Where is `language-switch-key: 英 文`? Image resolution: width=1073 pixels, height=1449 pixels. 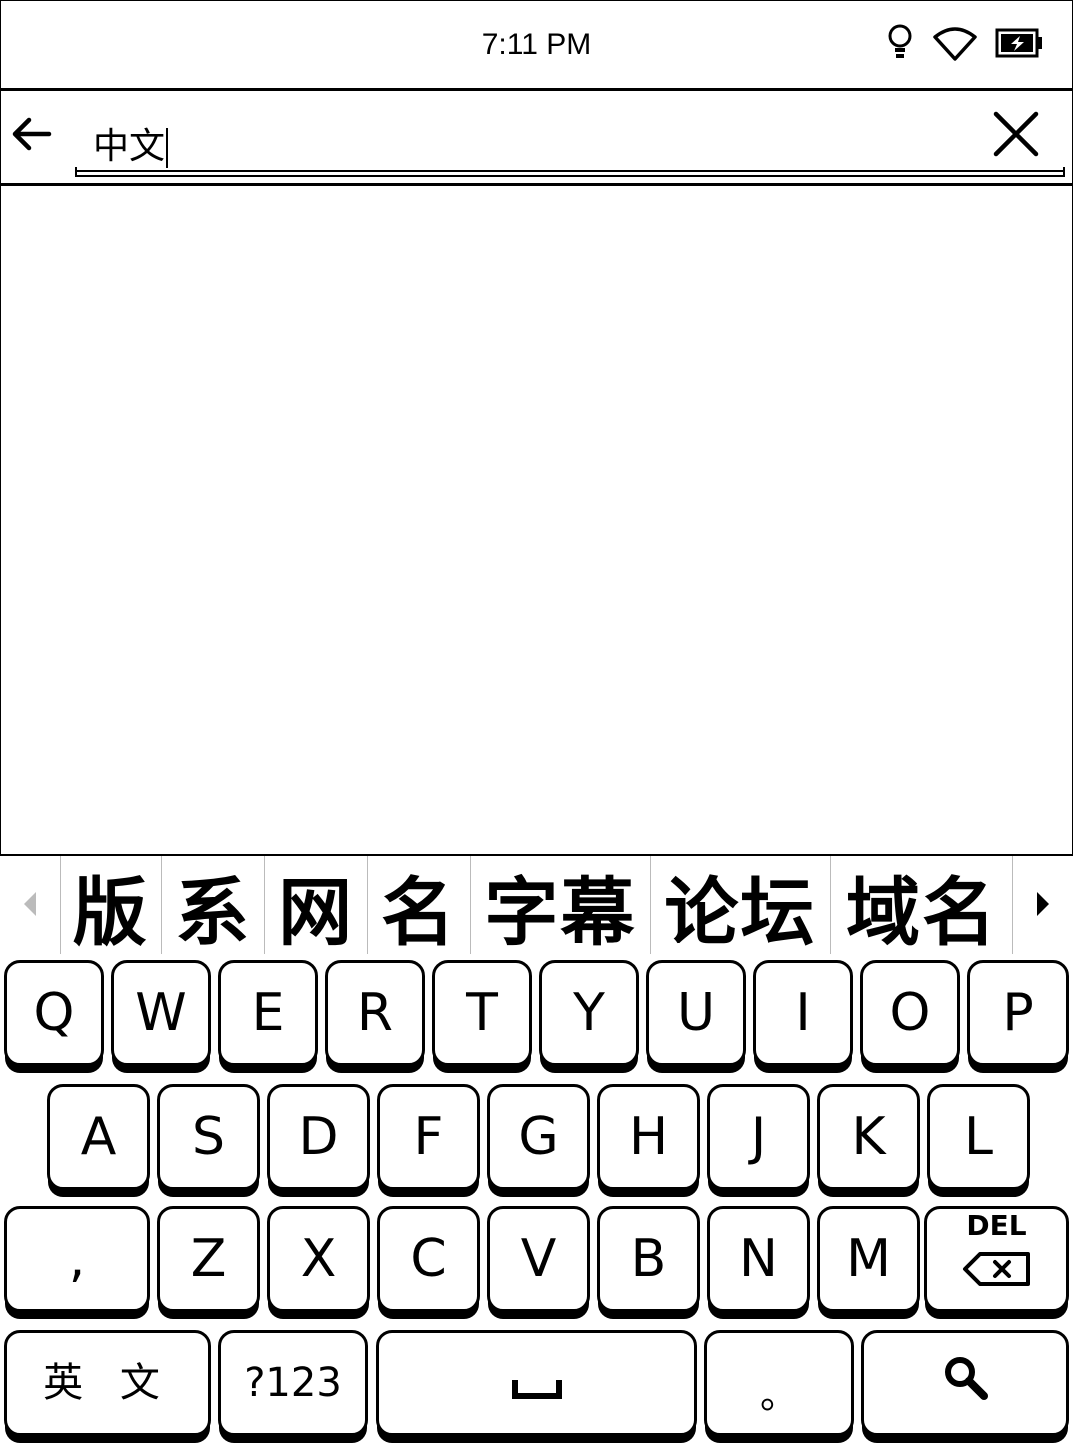
language-switch-key: 英 文 is located at coordinates (107, 1383).